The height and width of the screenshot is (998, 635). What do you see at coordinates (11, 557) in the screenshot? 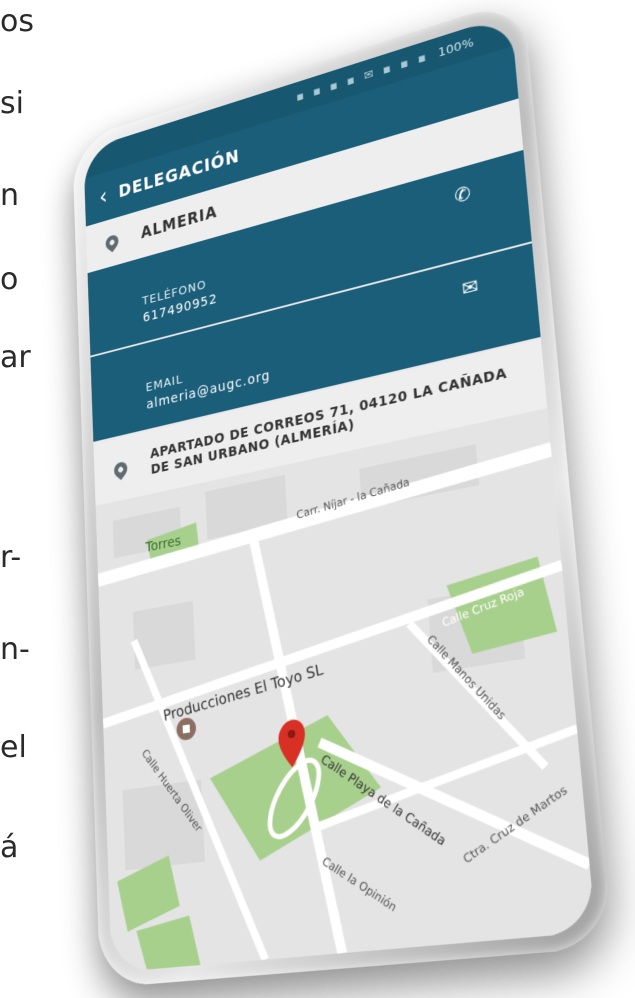
I see `background-text-6: r-` at bounding box center [11, 557].